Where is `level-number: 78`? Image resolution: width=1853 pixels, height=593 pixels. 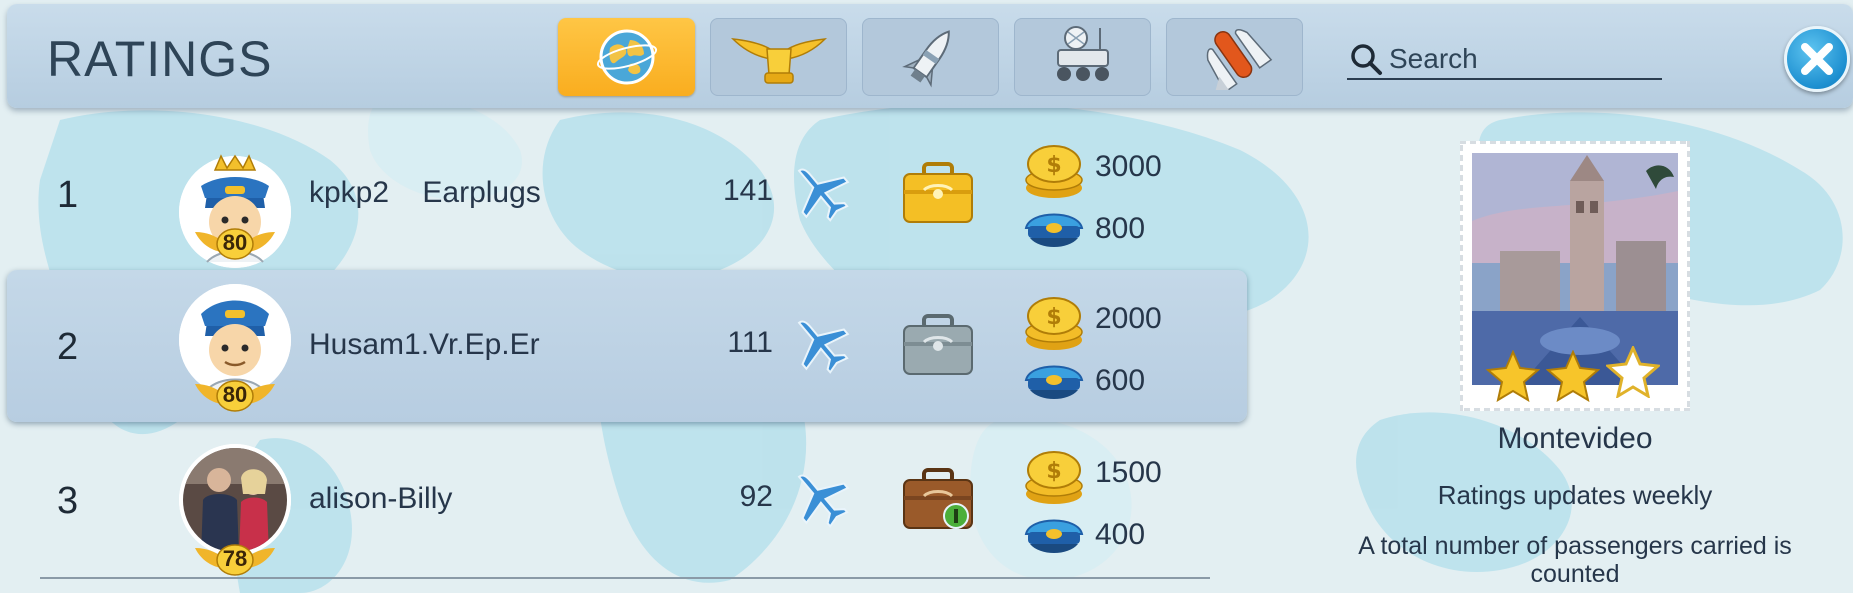 level-number: 78 is located at coordinates (235, 558).